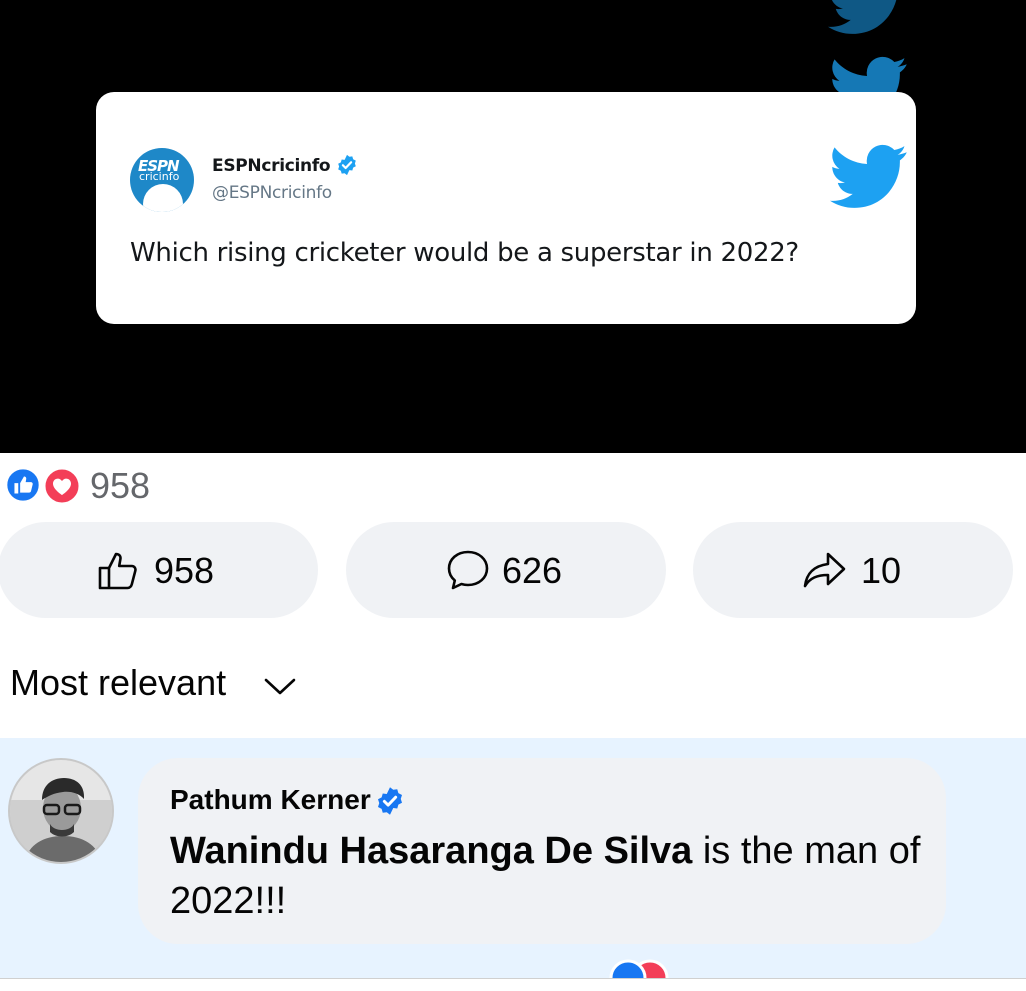 This screenshot has height=991, width=1026. Describe the element at coordinates (431, 851) in the screenshot. I see `comment-mention-link: Wanindu Hasaranga De Silva` at that location.